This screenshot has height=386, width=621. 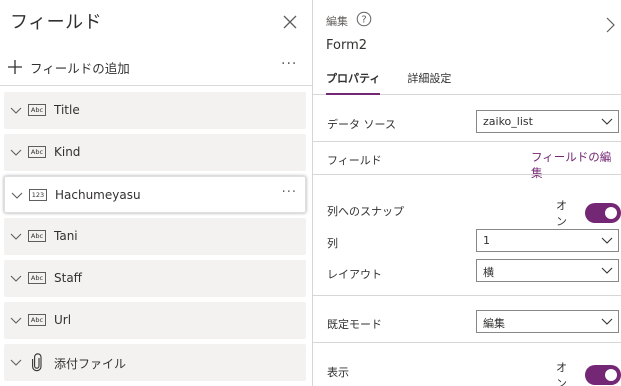 What do you see at coordinates (37, 362) in the screenshot?
I see `paperclip-icon` at bounding box center [37, 362].